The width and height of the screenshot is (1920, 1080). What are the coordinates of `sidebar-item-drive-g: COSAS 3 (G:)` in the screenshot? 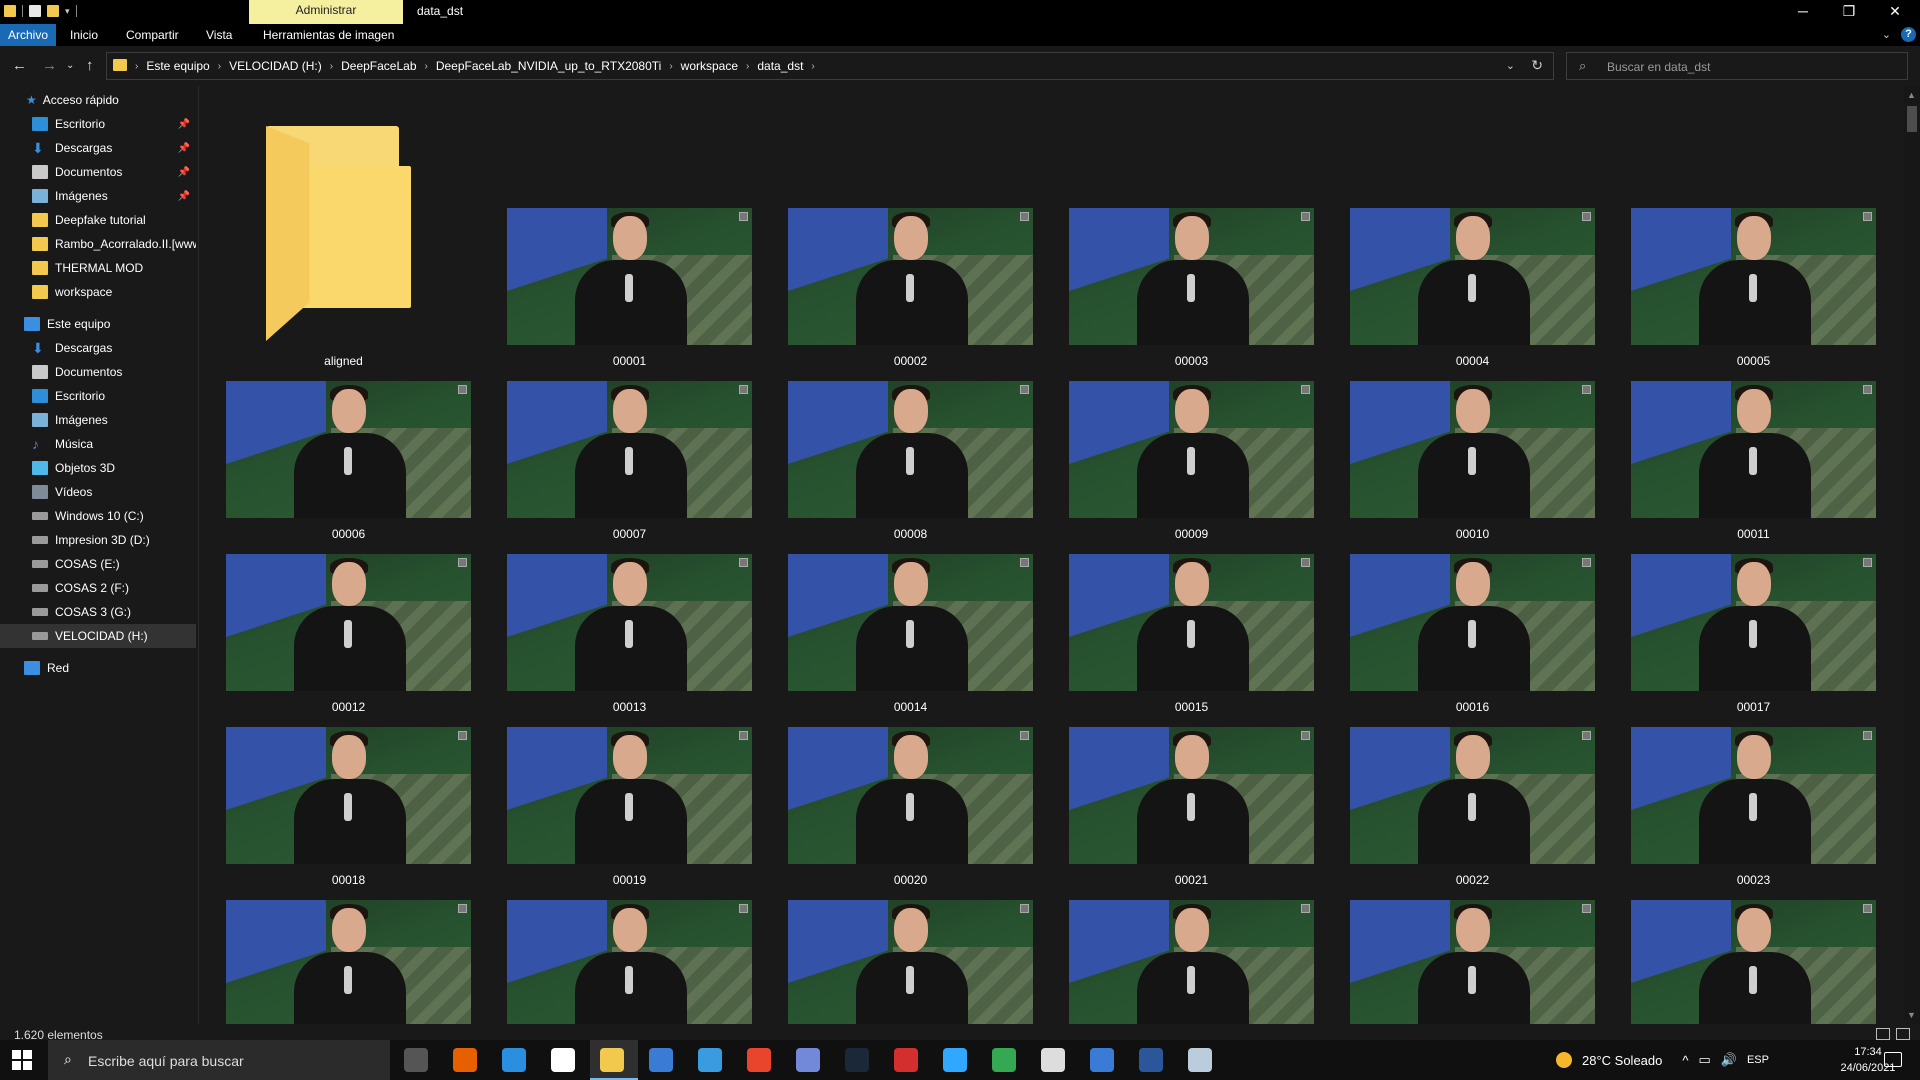 It's located at (98, 612).